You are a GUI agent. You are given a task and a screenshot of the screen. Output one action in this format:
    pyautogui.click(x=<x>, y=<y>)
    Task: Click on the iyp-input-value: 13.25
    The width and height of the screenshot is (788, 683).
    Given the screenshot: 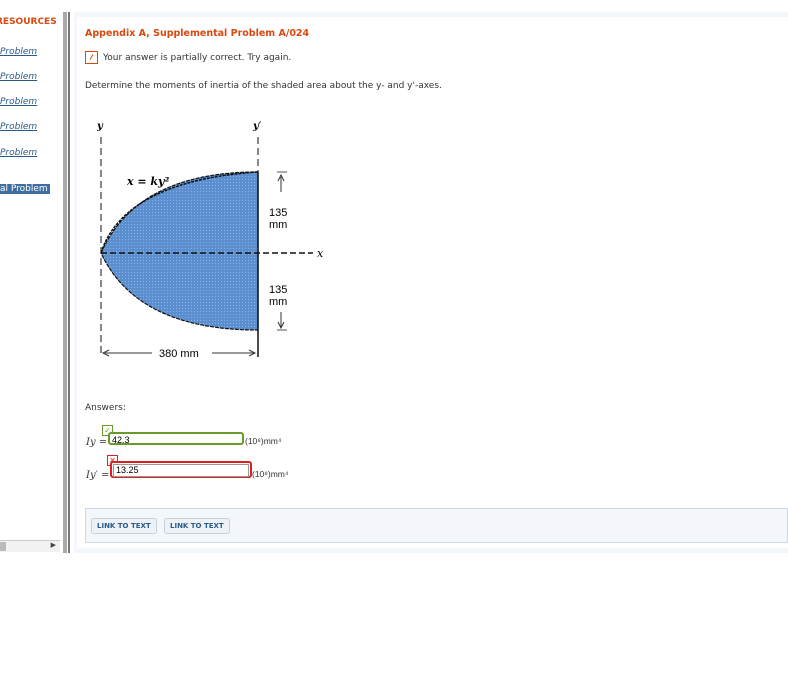 What is the action you would take?
    pyautogui.click(x=181, y=470)
    